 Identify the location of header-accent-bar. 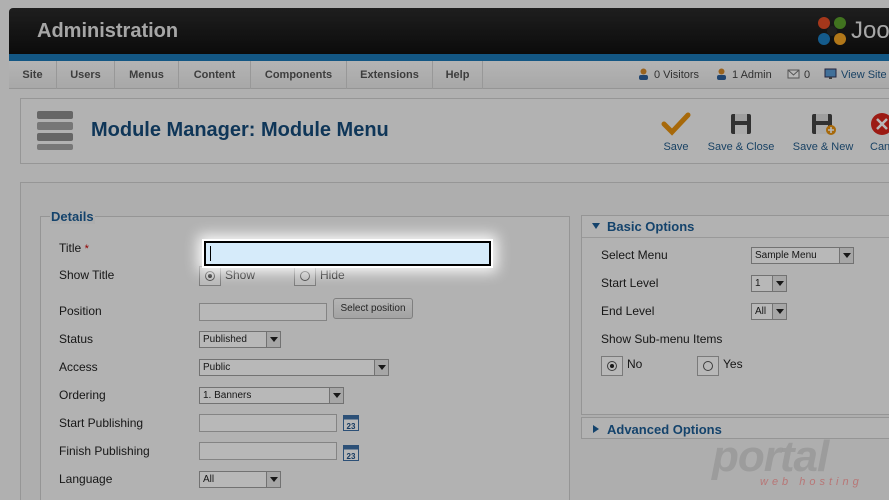
(449, 57).